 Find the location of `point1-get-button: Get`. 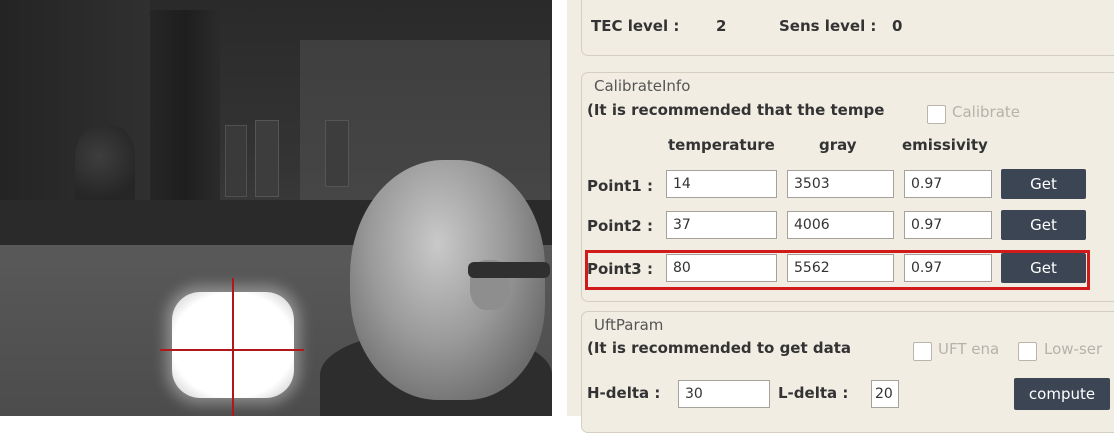

point1-get-button: Get is located at coordinates (1043, 184).